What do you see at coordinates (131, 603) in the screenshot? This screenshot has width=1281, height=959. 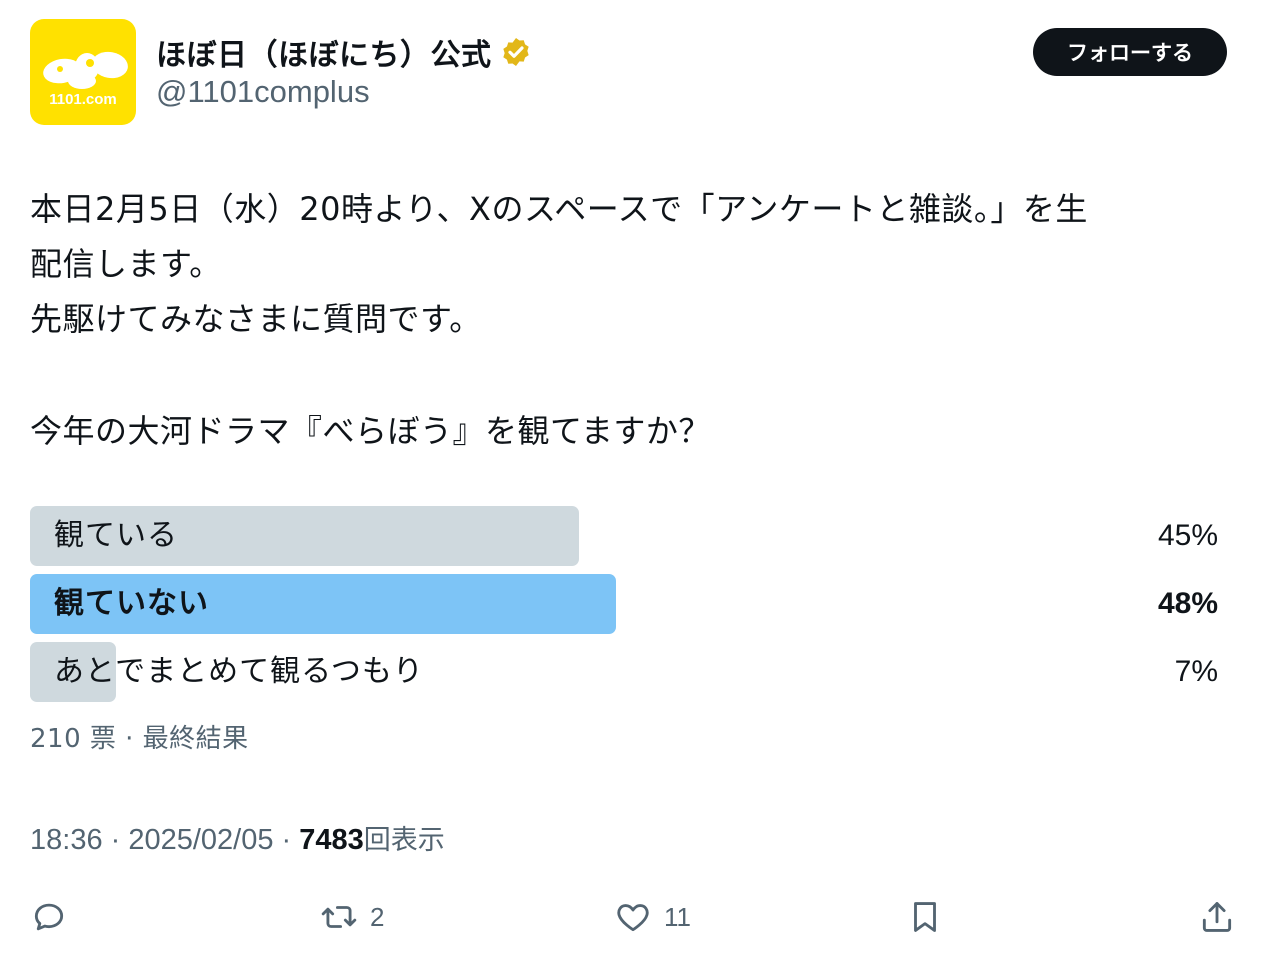 I see `poll-option-label: 観ていない` at bounding box center [131, 603].